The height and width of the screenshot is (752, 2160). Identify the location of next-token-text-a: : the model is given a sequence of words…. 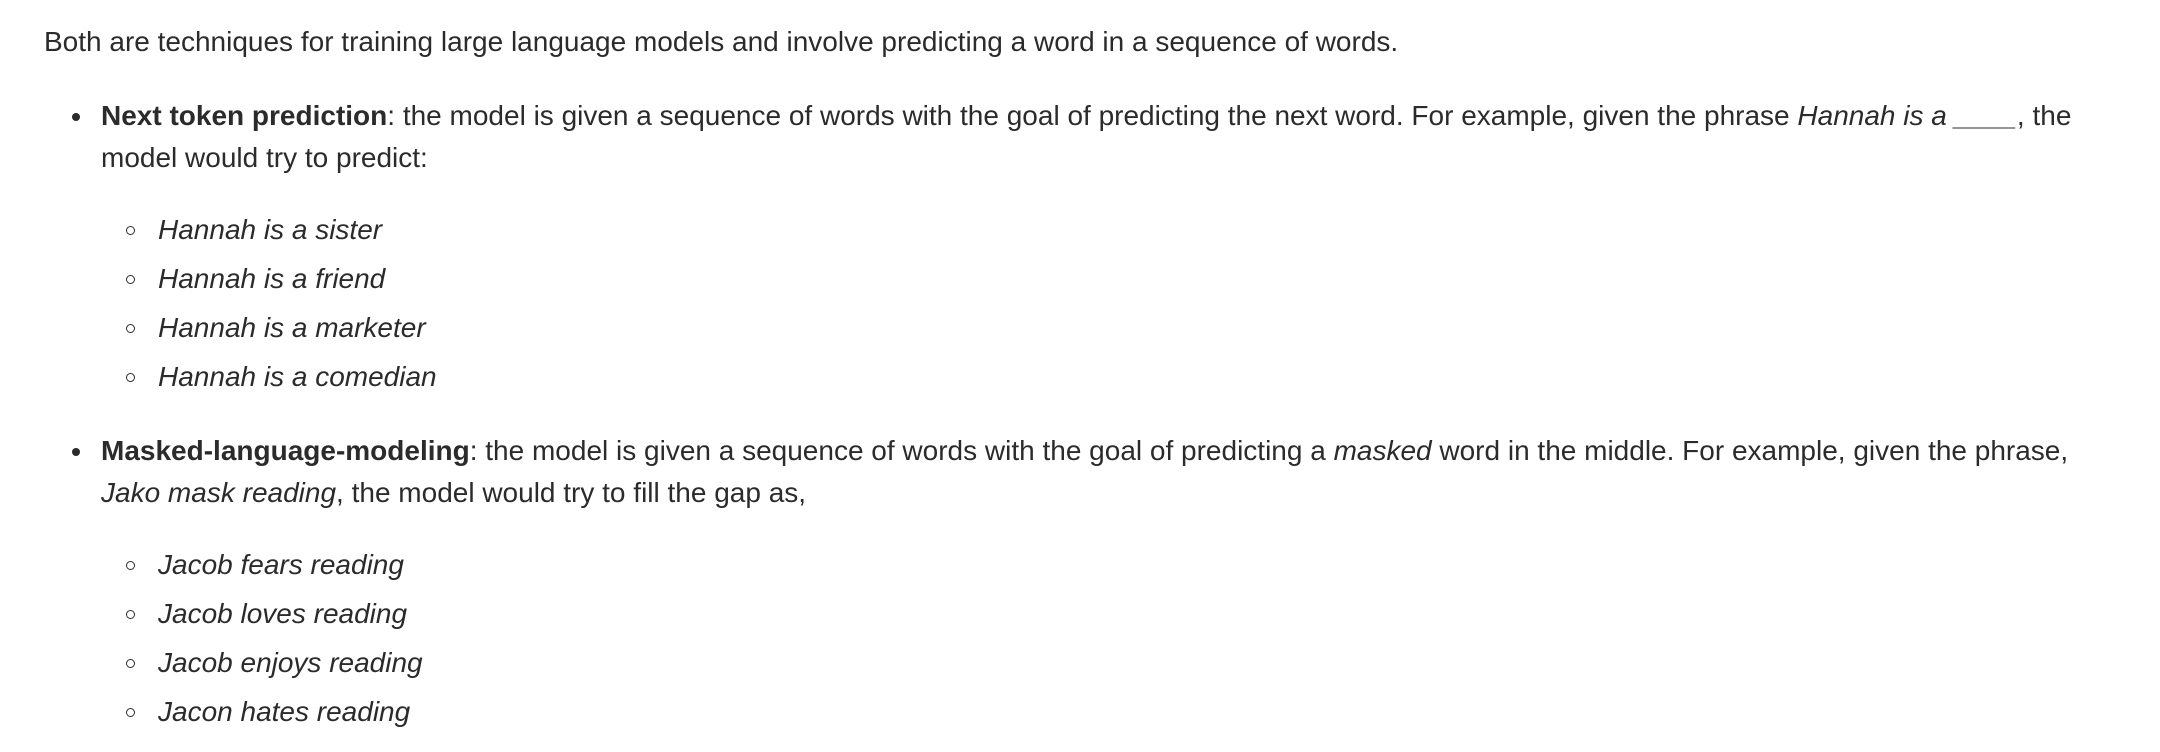
(1092, 115).